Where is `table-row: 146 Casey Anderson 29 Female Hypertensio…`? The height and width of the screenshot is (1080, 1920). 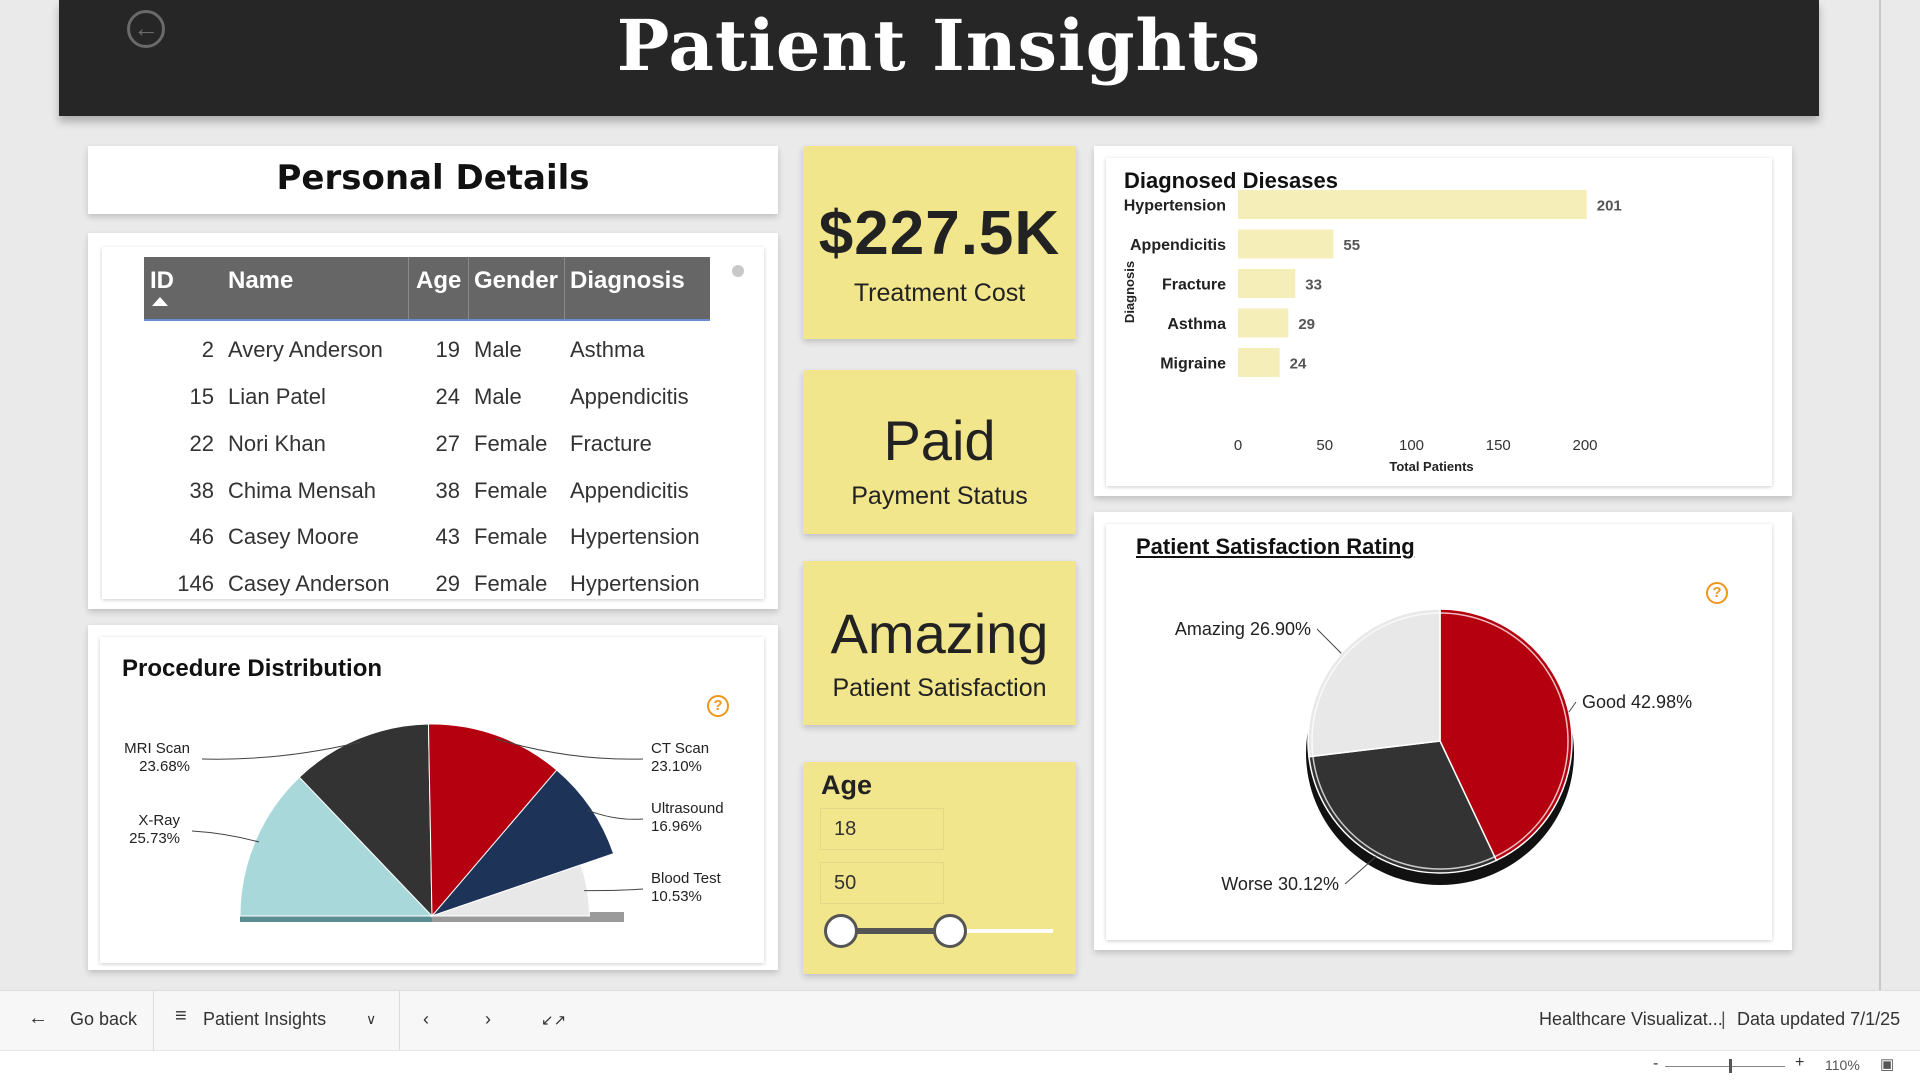
table-row: 146 Casey Anderson 29 Female Hypertensio… is located at coordinates (427, 580).